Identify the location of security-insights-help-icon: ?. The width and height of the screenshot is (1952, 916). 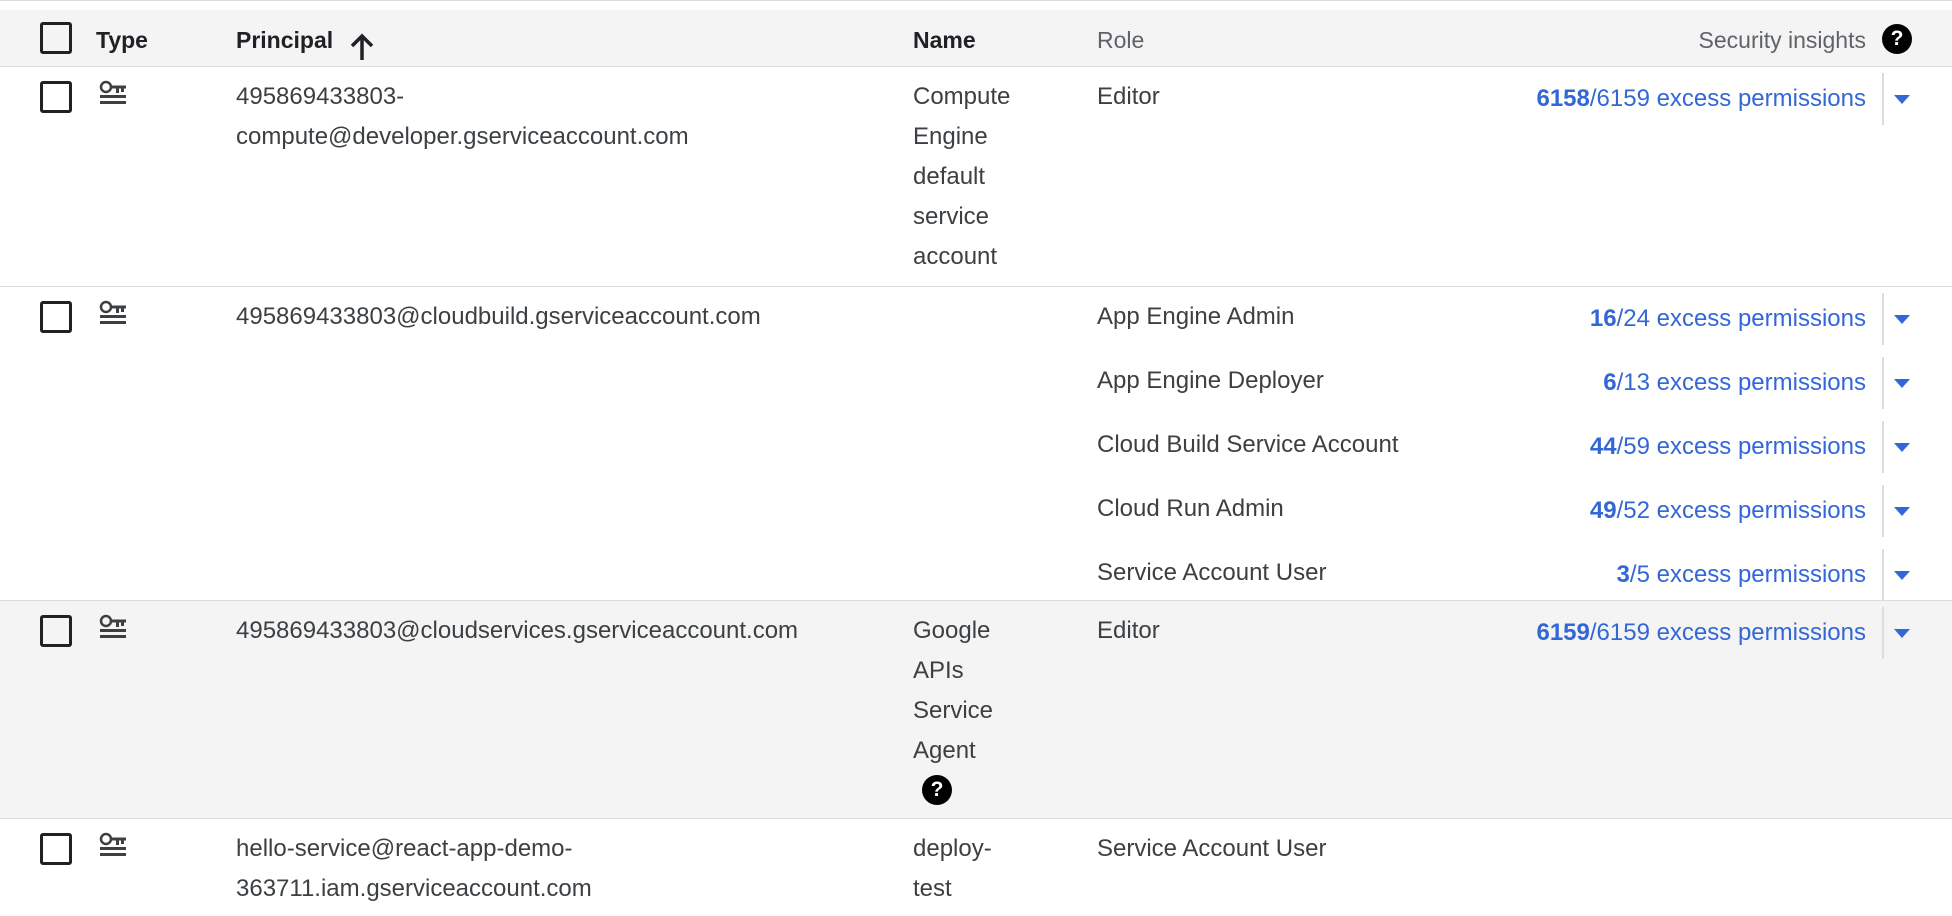
(1897, 39).